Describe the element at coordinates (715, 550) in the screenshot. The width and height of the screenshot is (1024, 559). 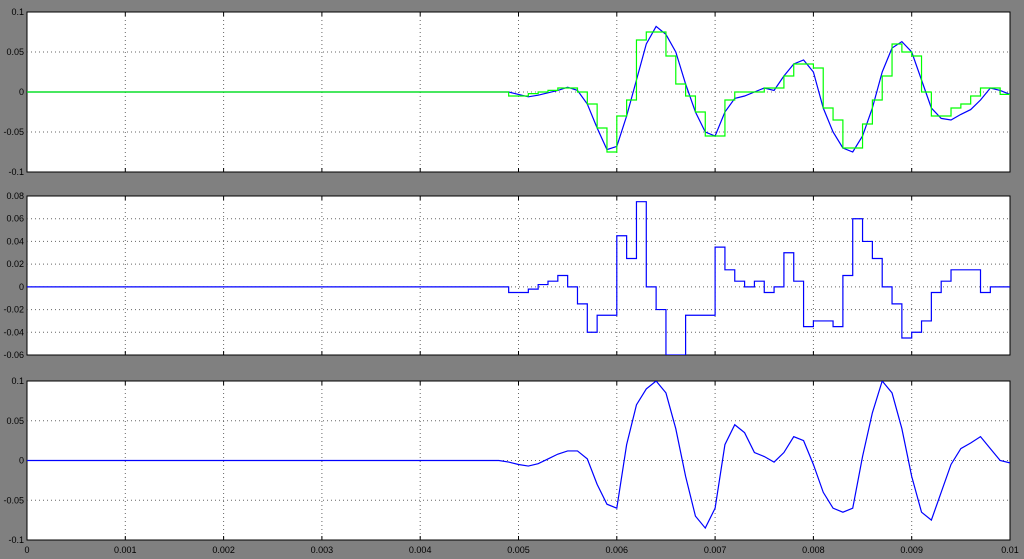
I see `x-tick-label: 0.007` at that location.